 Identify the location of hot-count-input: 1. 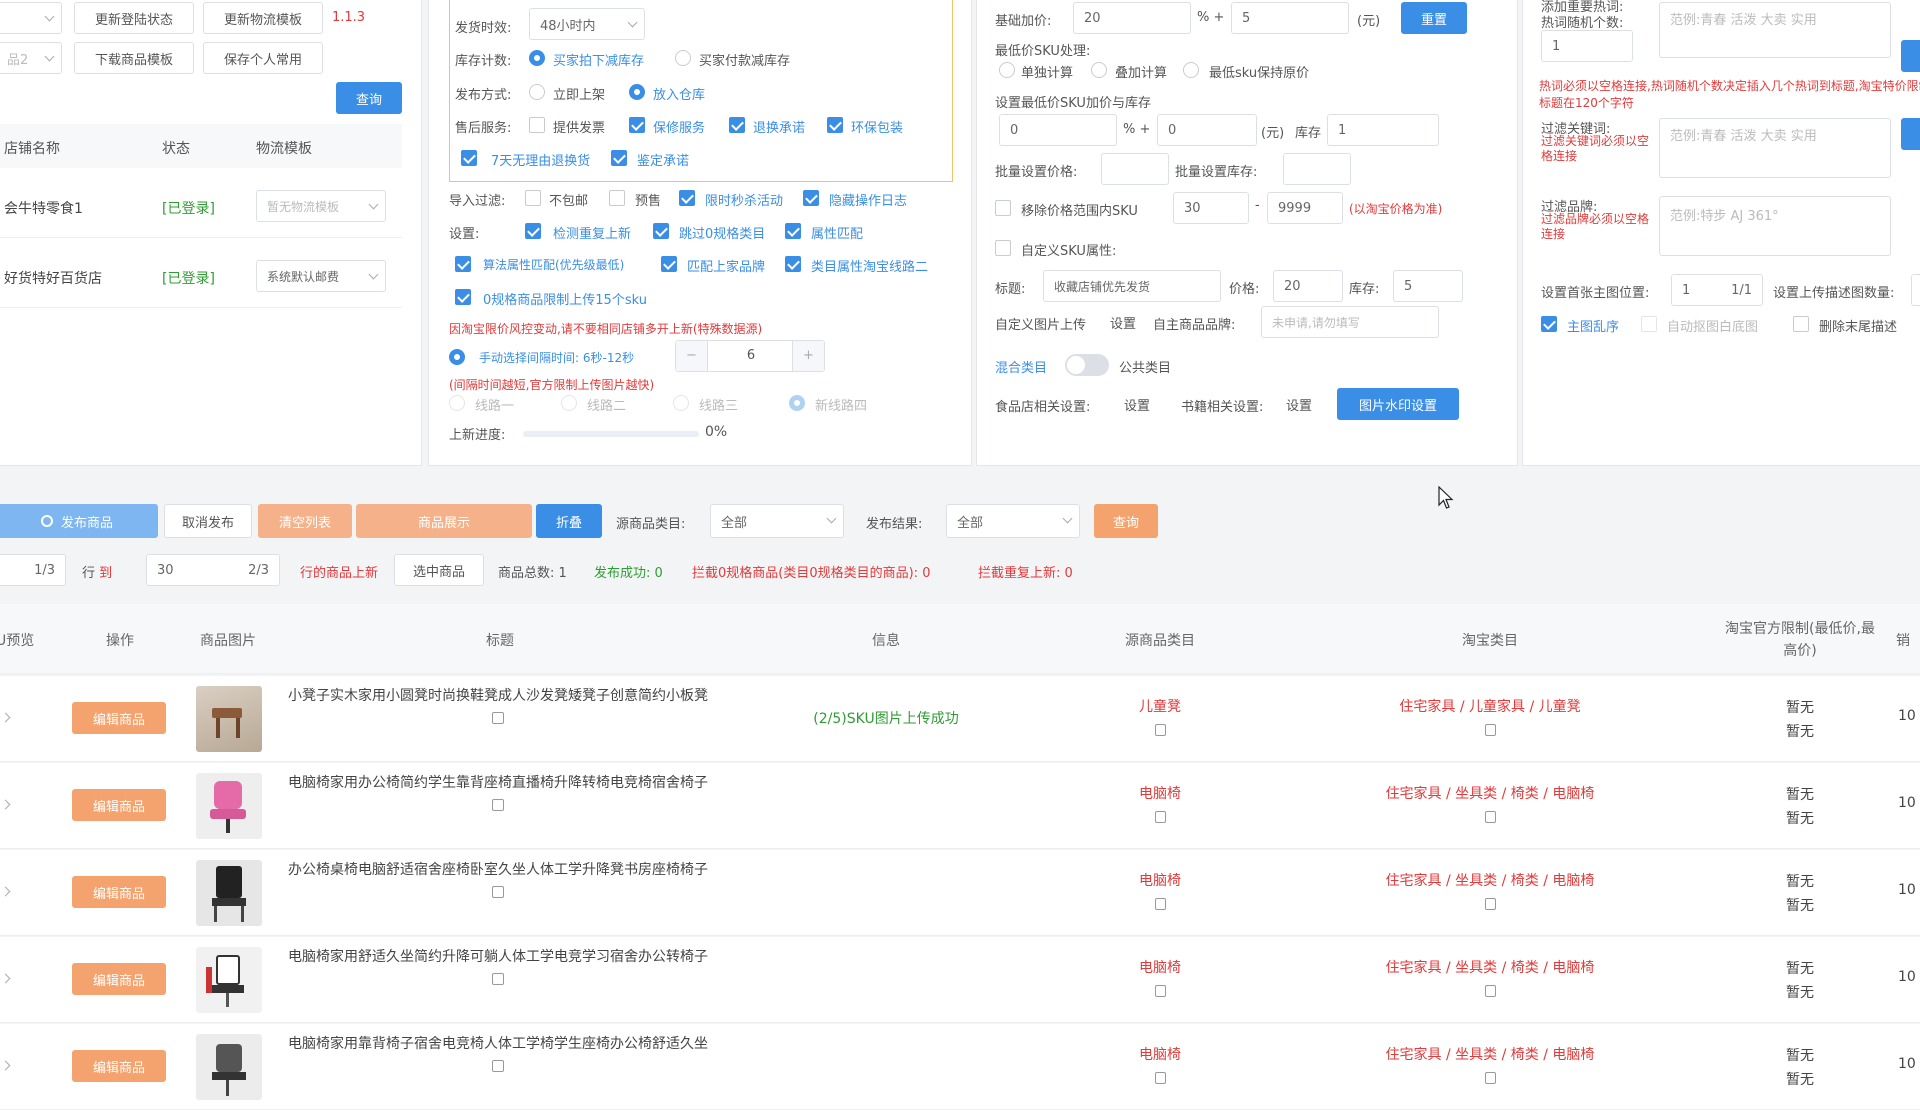
(1587, 46).